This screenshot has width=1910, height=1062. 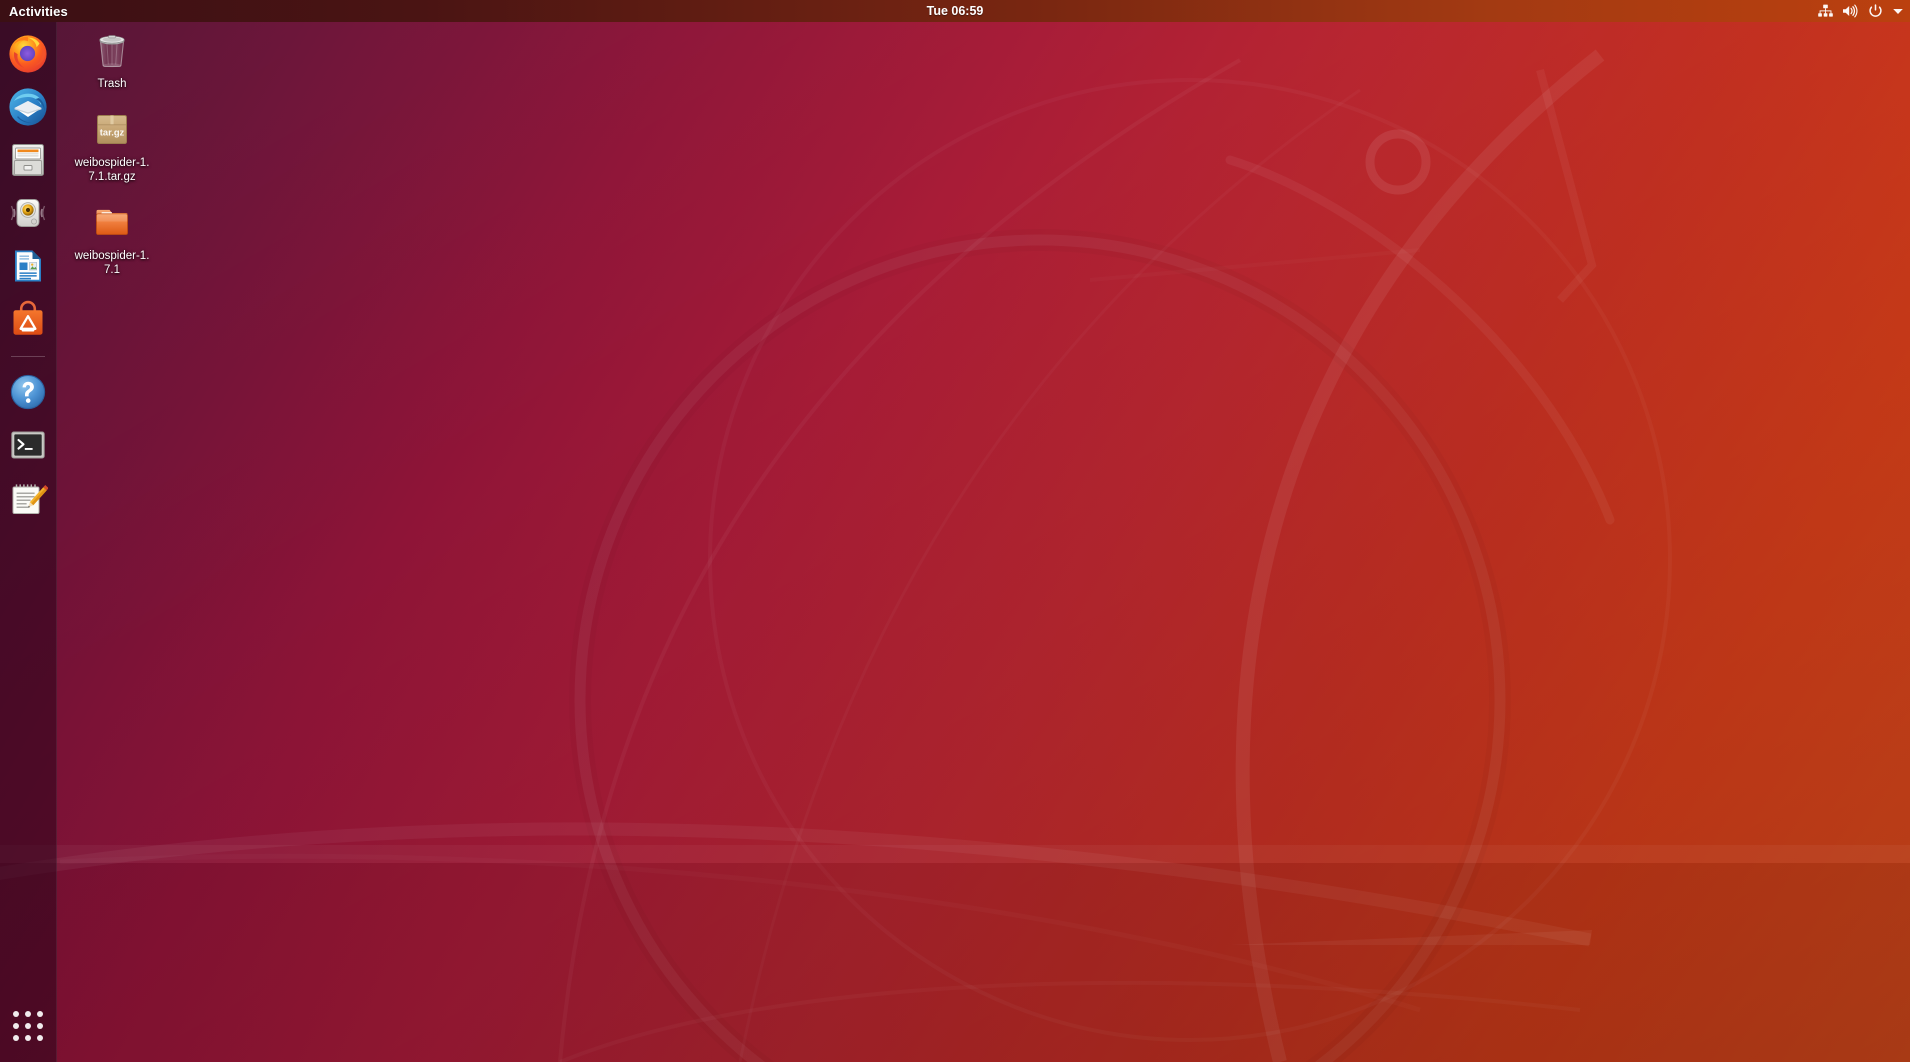 I want to click on trash-bin-icon, so click(x=112, y=50).